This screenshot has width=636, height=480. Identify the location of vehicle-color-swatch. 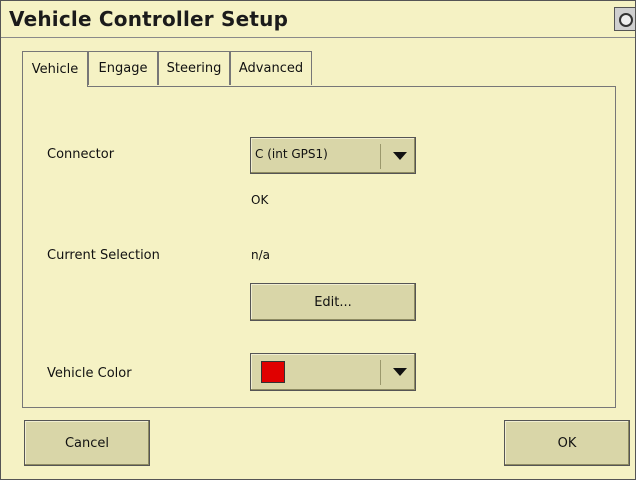
(273, 372).